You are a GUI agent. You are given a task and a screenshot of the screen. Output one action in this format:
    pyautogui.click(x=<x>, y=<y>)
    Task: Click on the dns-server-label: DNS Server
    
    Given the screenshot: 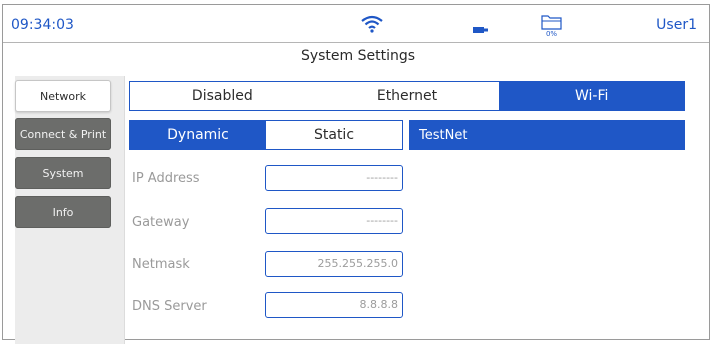 What is the action you would take?
    pyautogui.click(x=169, y=306)
    